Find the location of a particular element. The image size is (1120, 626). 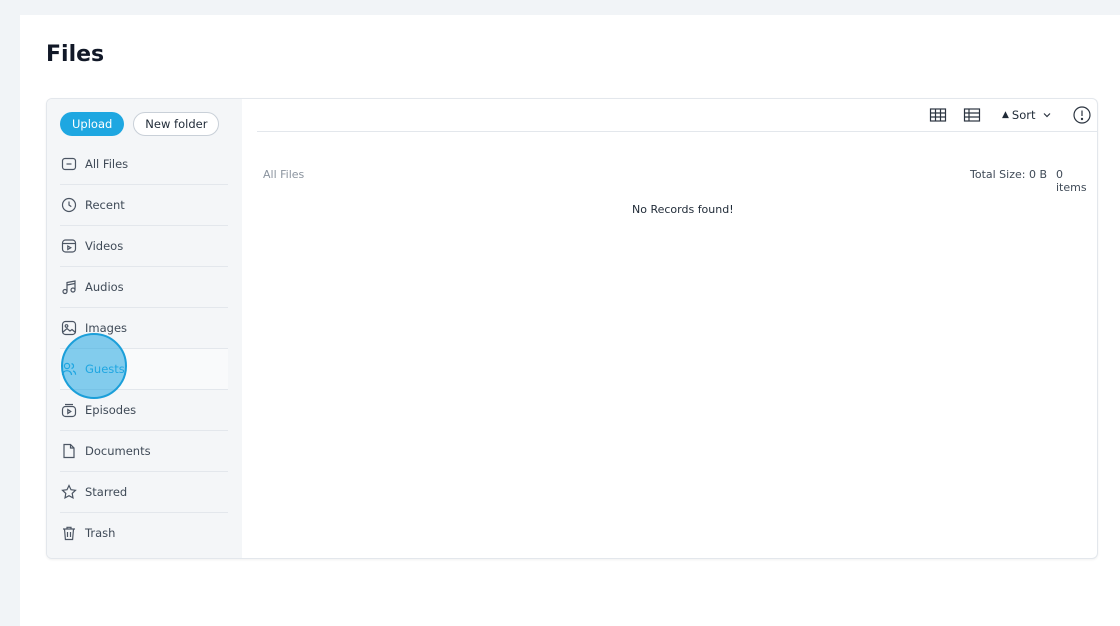

document-icon is located at coordinates (69, 451).